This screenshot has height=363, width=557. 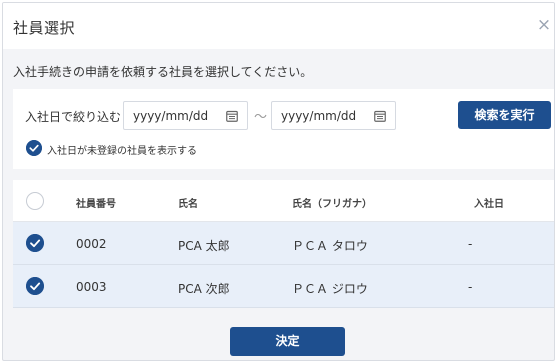 What do you see at coordinates (330, 289) in the screenshot?
I see `cell-name-kana: ＰＣＡ ジロウ` at bounding box center [330, 289].